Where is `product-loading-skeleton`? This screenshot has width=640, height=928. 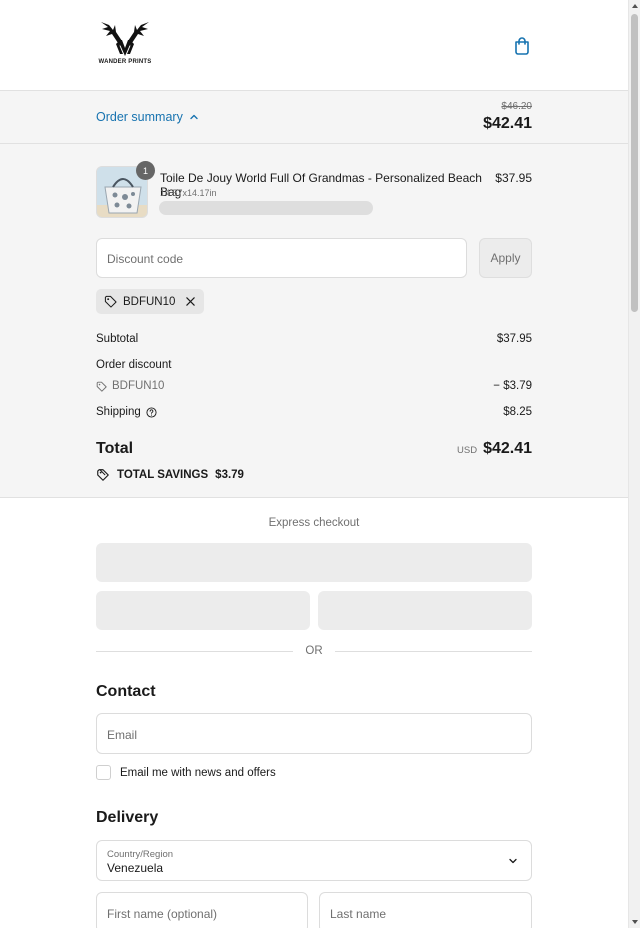
product-loading-skeleton is located at coordinates (266, 208).